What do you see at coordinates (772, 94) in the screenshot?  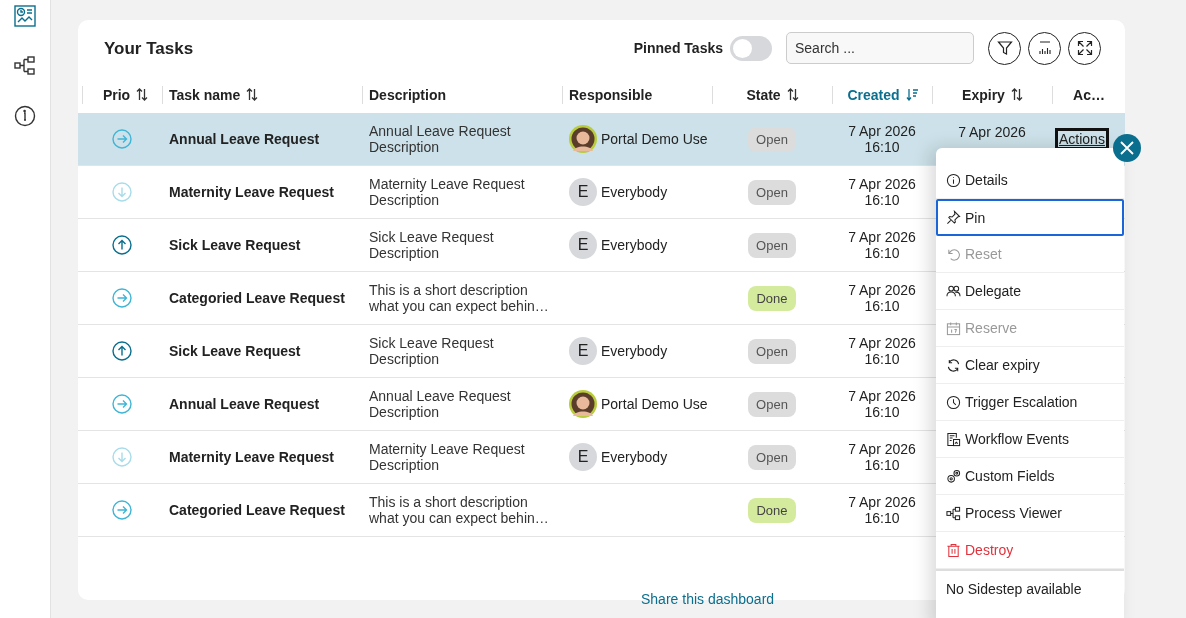 I see `column-header: State` at bounding box center [772, 94].